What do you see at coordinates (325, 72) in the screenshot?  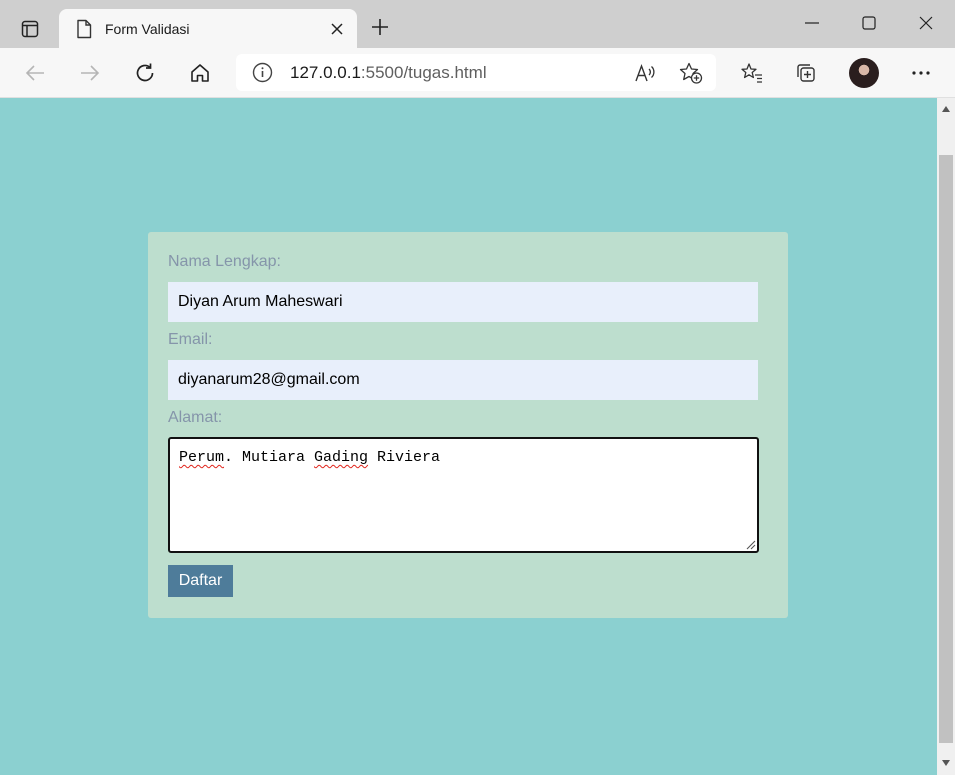 I see `url-host: 127.0.0.1` at bounding box center [325, 72].